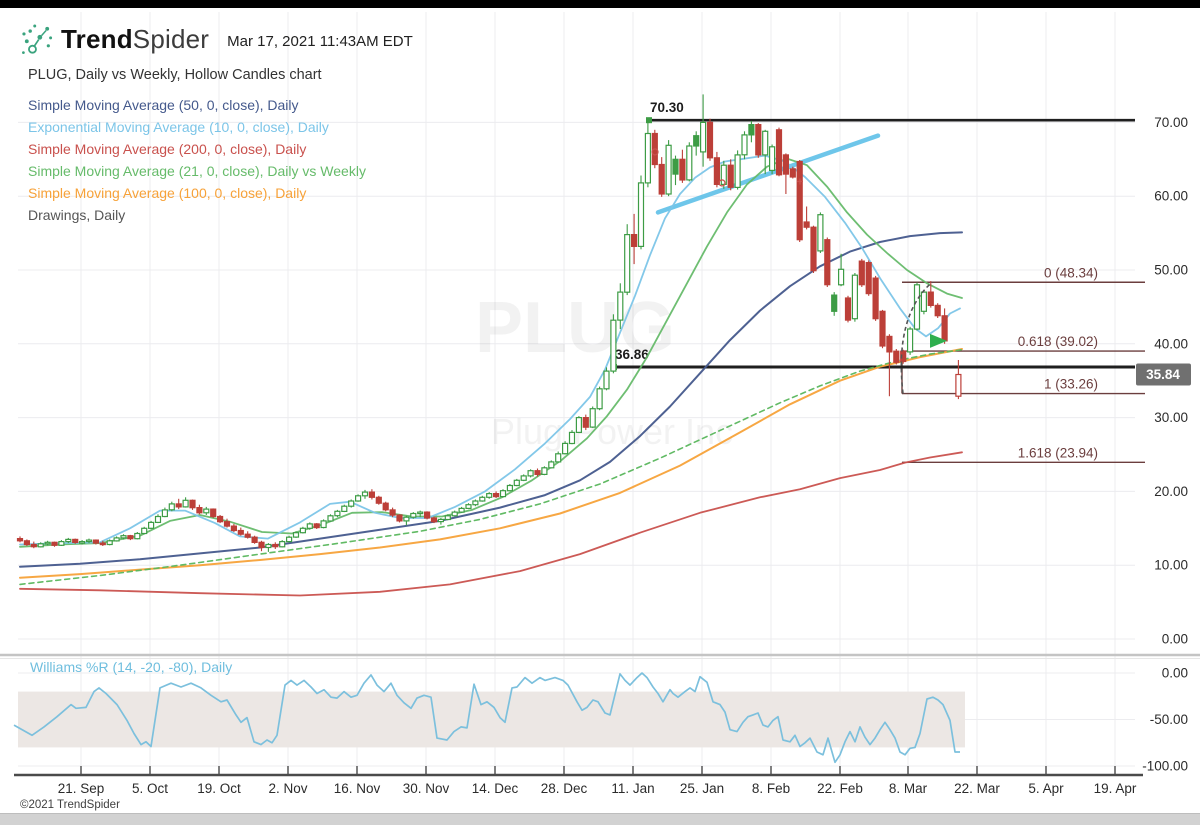  I want to click on horizontal-line-label: 70.30, so click(667, 107).